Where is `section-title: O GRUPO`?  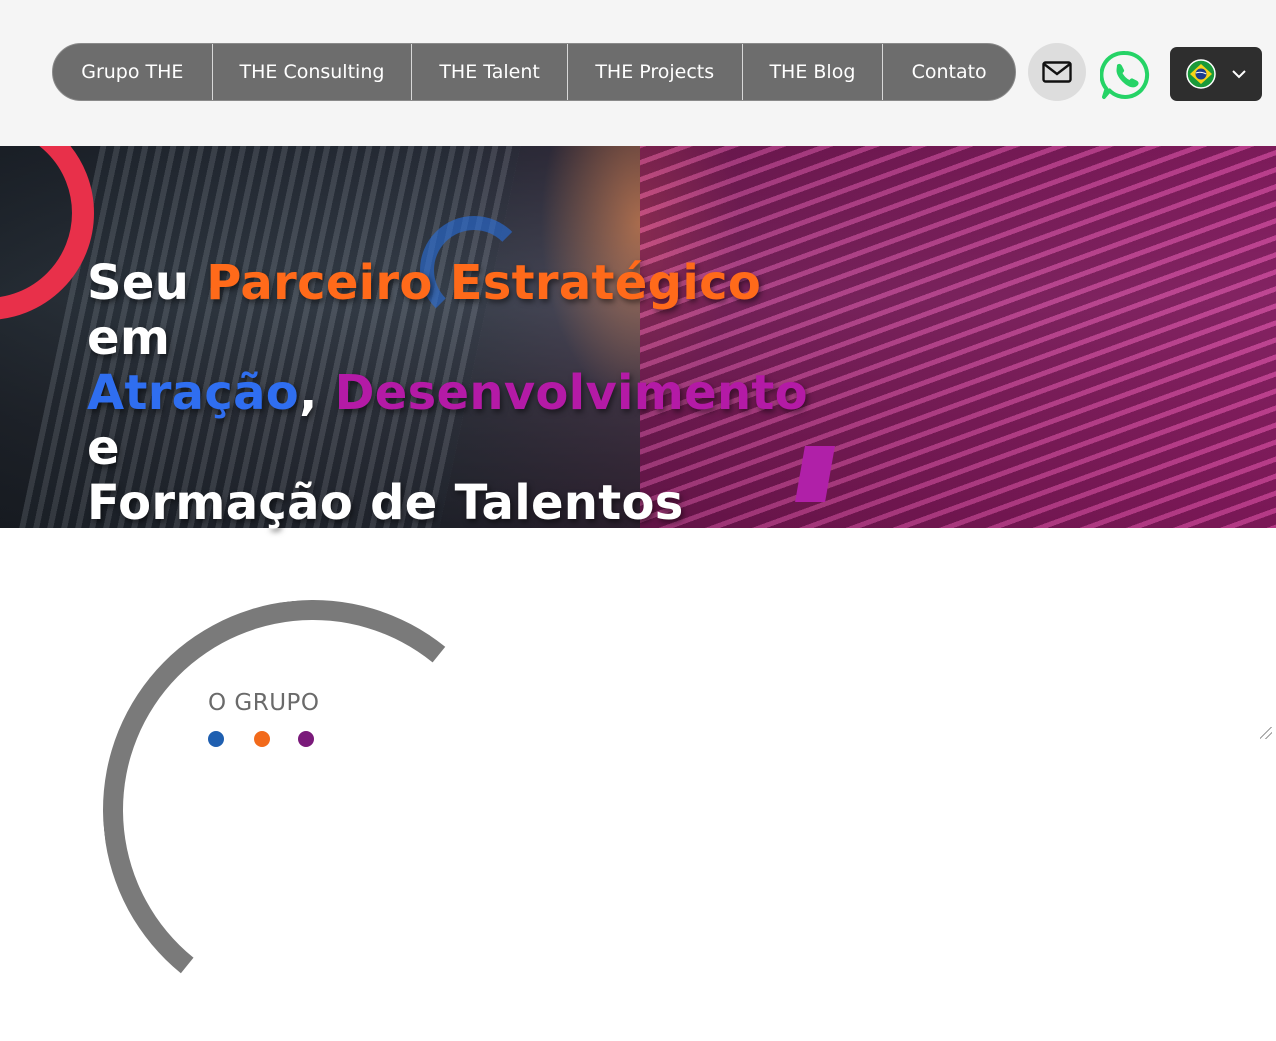 section-title: O GRUPO is located at coordinates (264, 703).